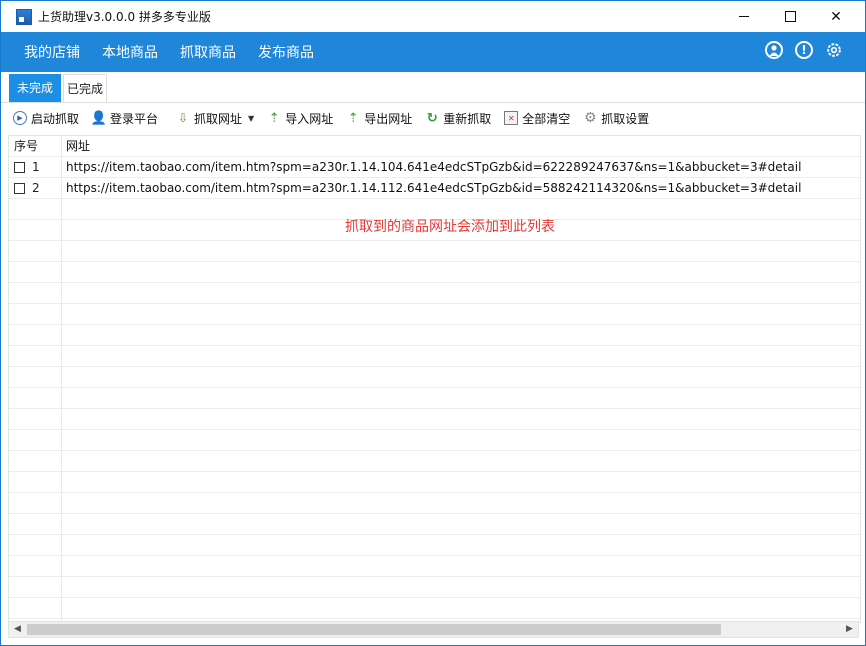  What do you see at coordinates (274, 118) in the screenshot?
I see `import-icon: ⇡` at bounding box center [274, 118].